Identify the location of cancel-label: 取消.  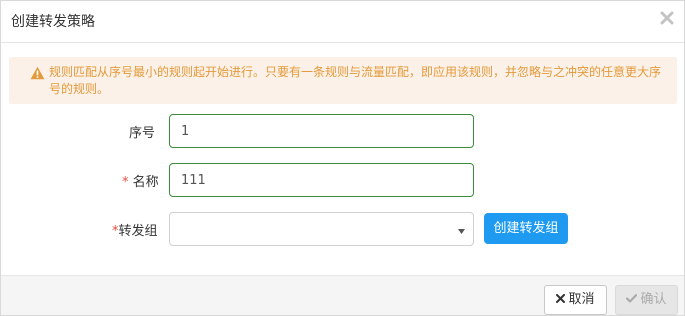
(581, 299).